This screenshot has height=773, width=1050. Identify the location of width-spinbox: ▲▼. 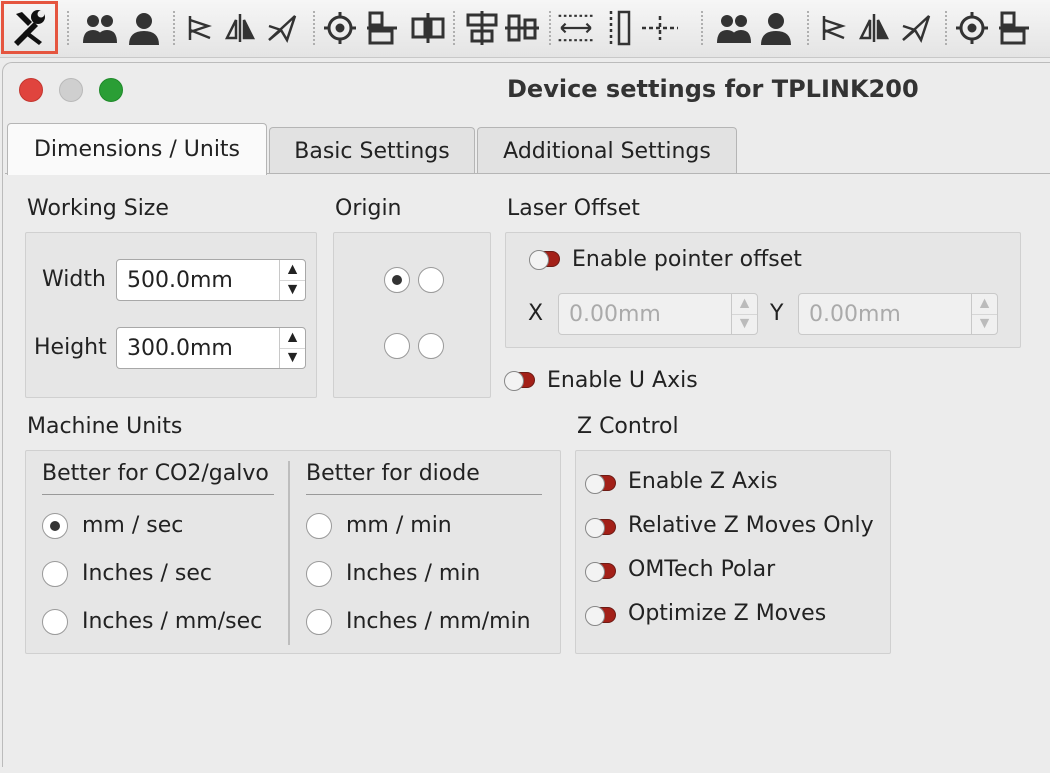
(211, 280).